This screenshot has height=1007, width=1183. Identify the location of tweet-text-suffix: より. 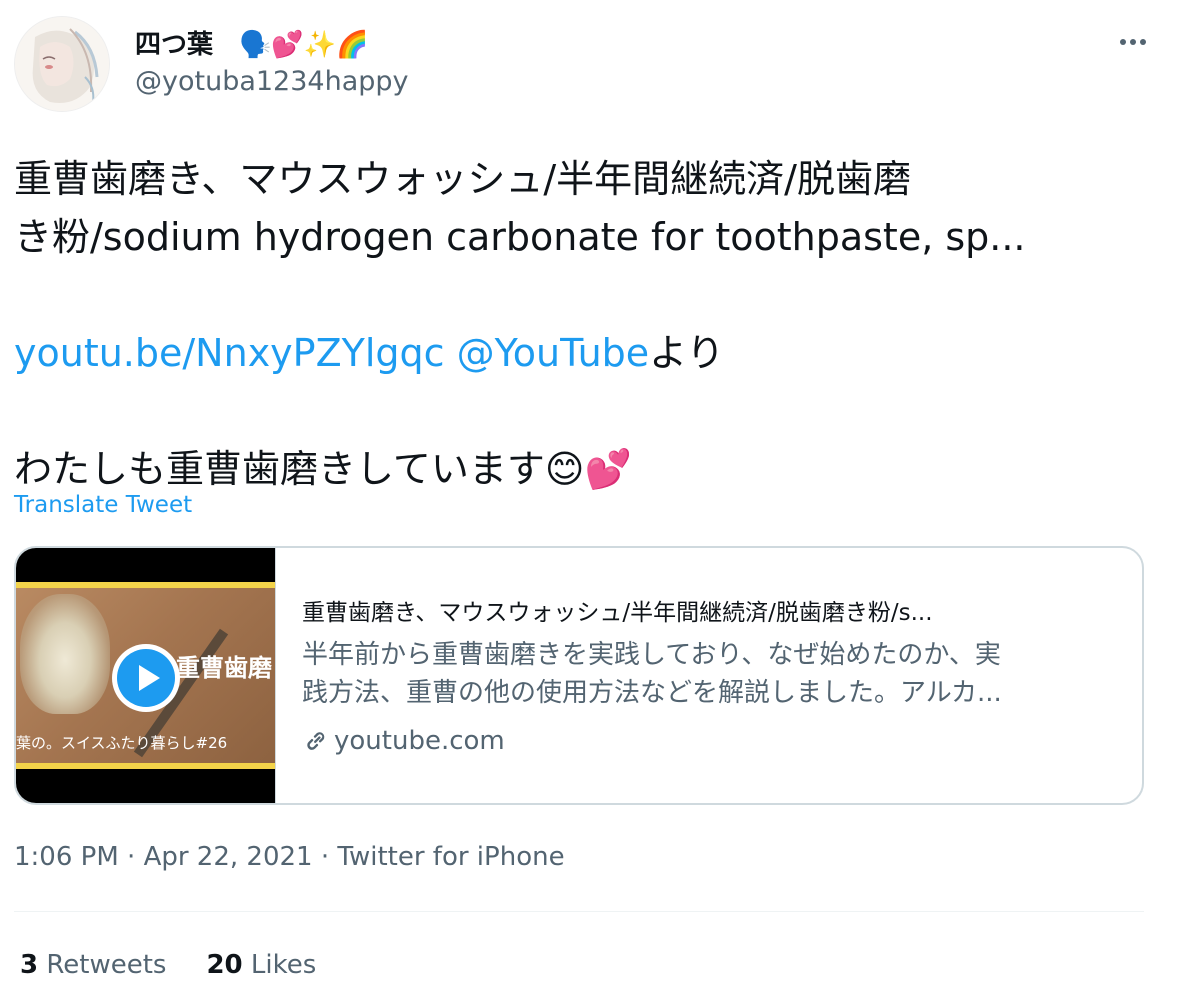
(687, 353).